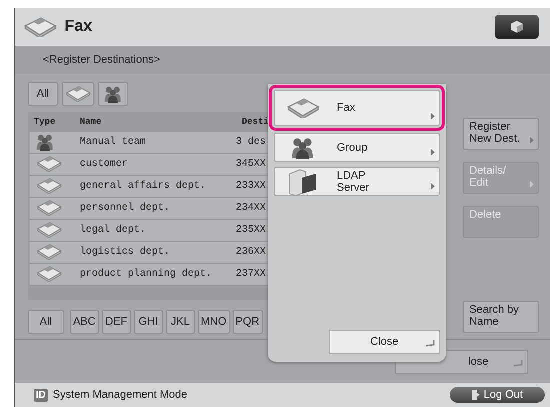 This screenshot has width=550, height=407. What do you see at coordinates (113, 230) in the screenshot?
I see `table-cell-text: legal dept.` at bounding box center [113, 230].